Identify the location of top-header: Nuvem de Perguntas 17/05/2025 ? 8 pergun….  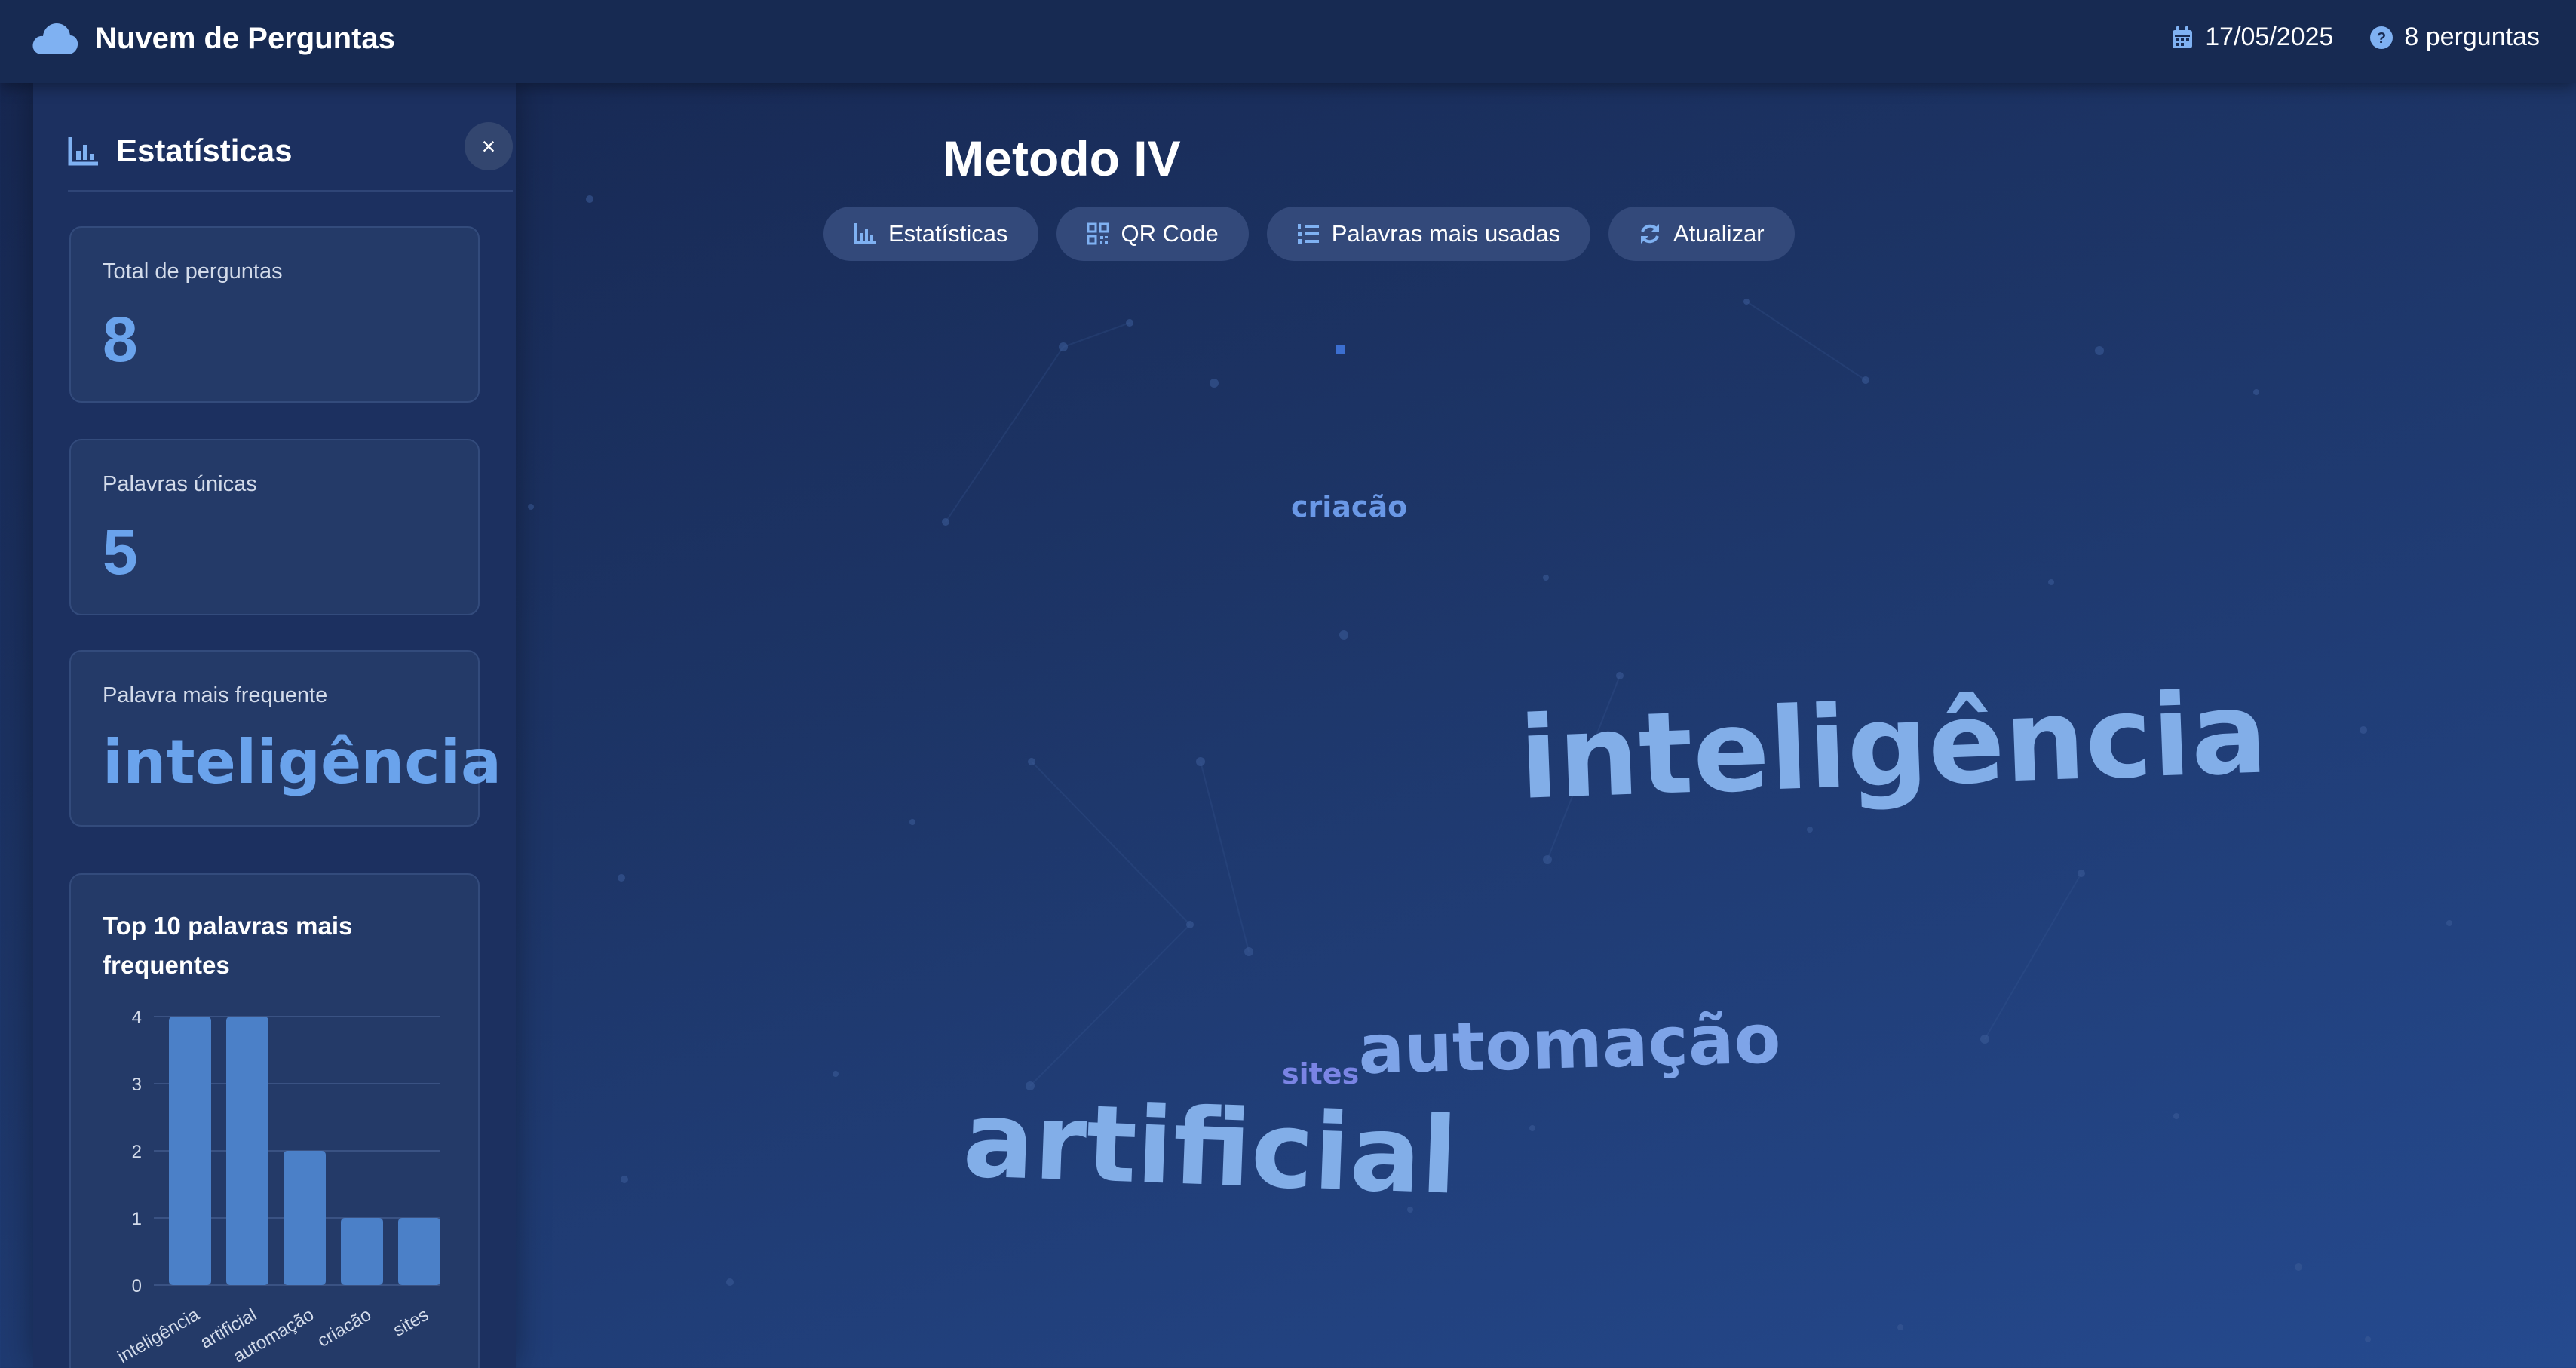
(1288, 41).